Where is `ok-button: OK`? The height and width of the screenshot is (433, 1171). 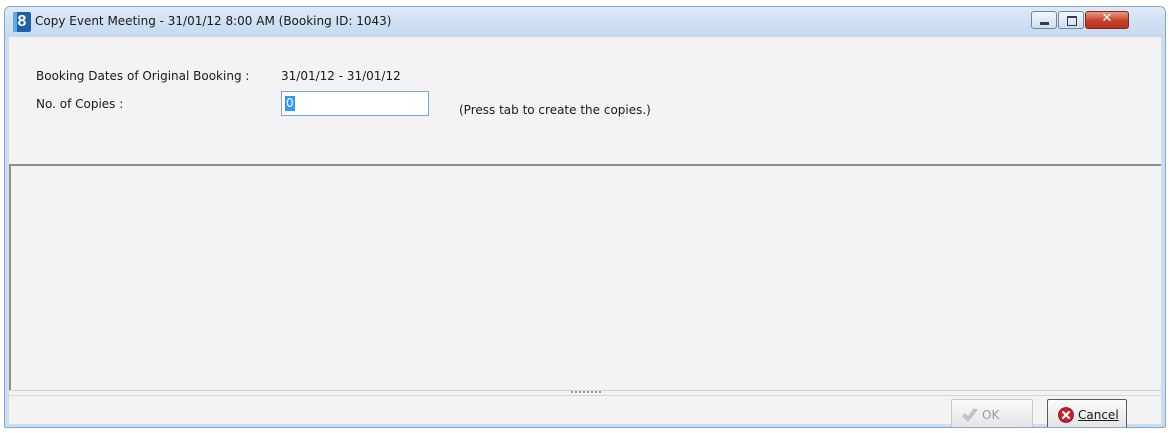 ok-button: OK is located at coordinates (992, 413).